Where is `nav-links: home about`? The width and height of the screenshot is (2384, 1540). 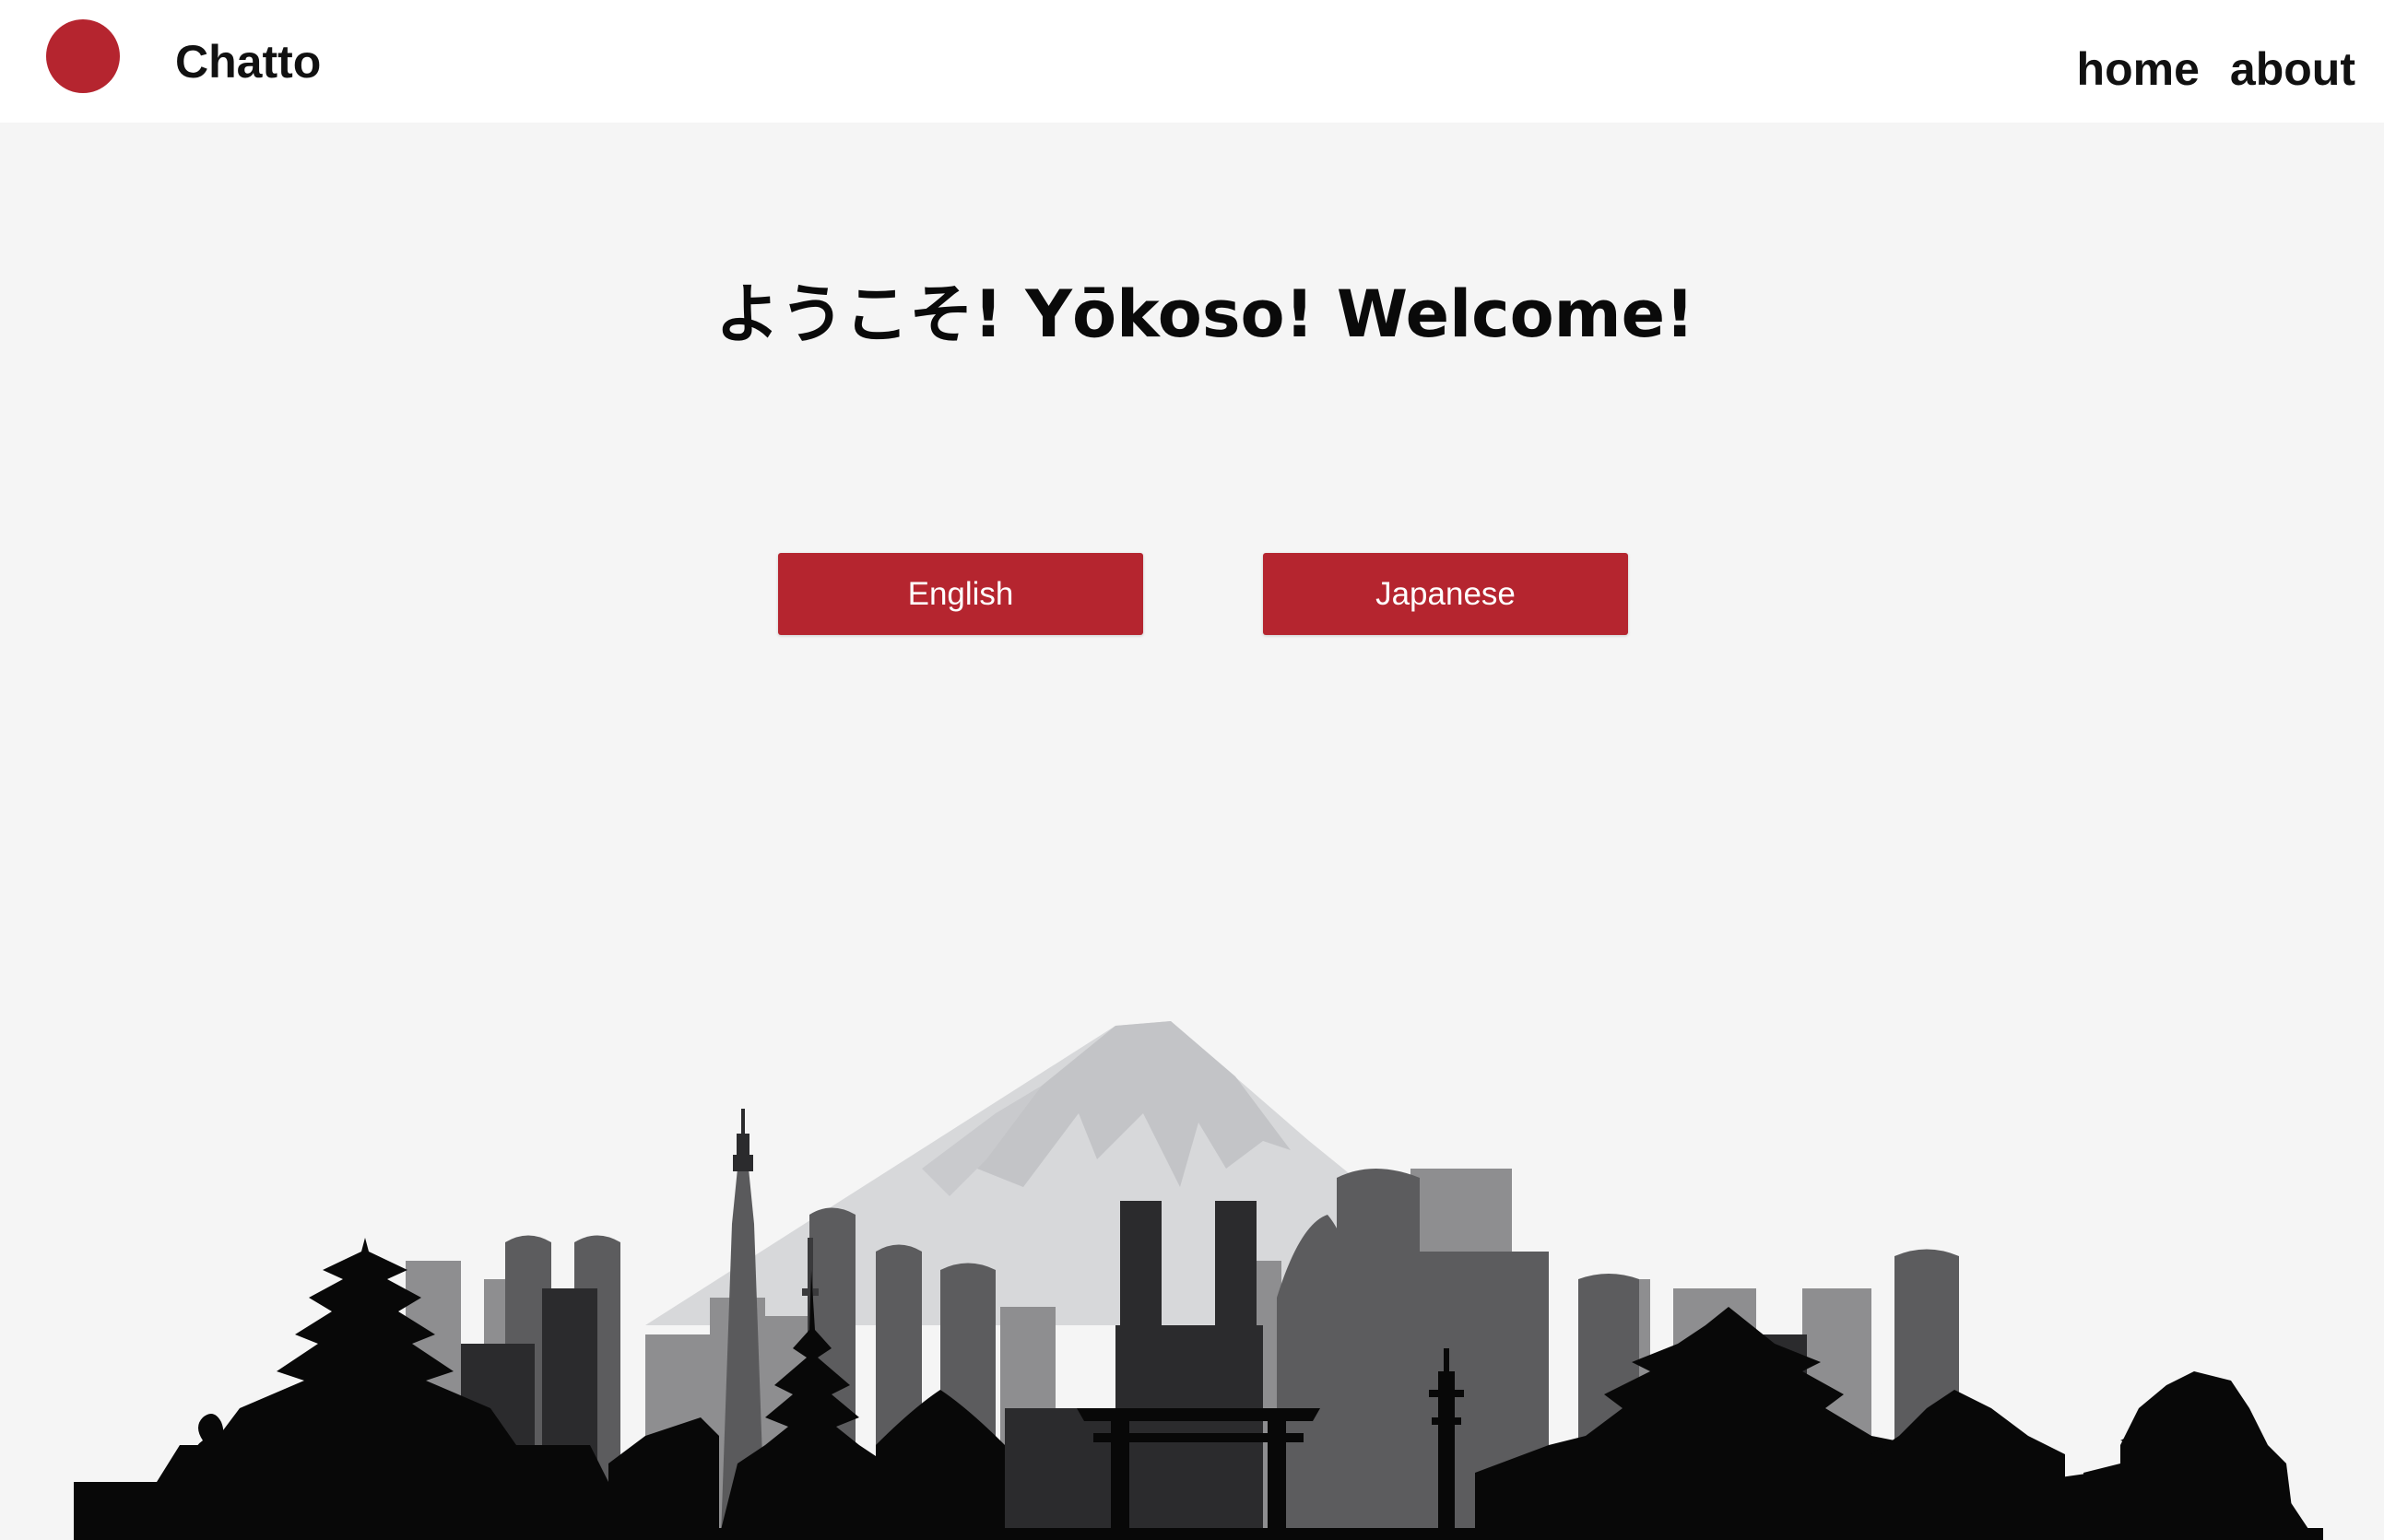
nav-links: home about is located at coordinates (2216, 69).